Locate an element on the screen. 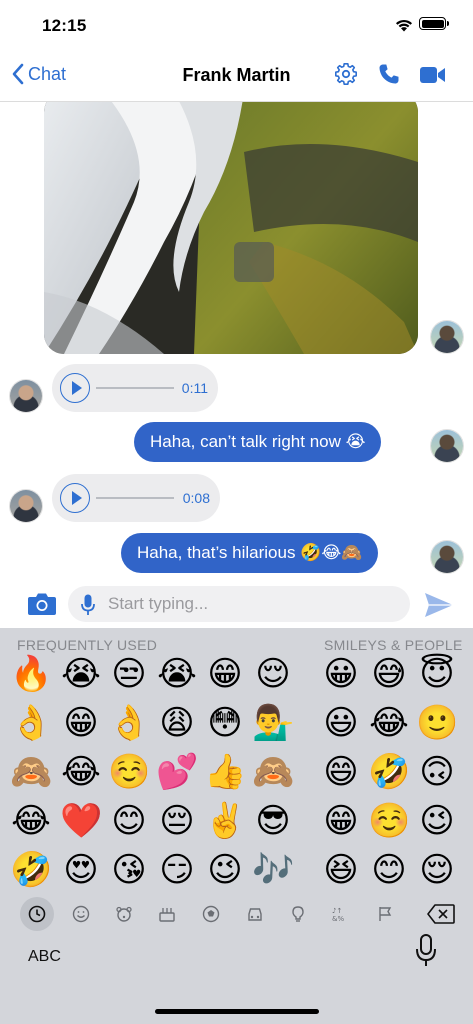 This screenshot has width=473, height=1024. emoji-key: 🔥 is located at coordinates (31, 674).